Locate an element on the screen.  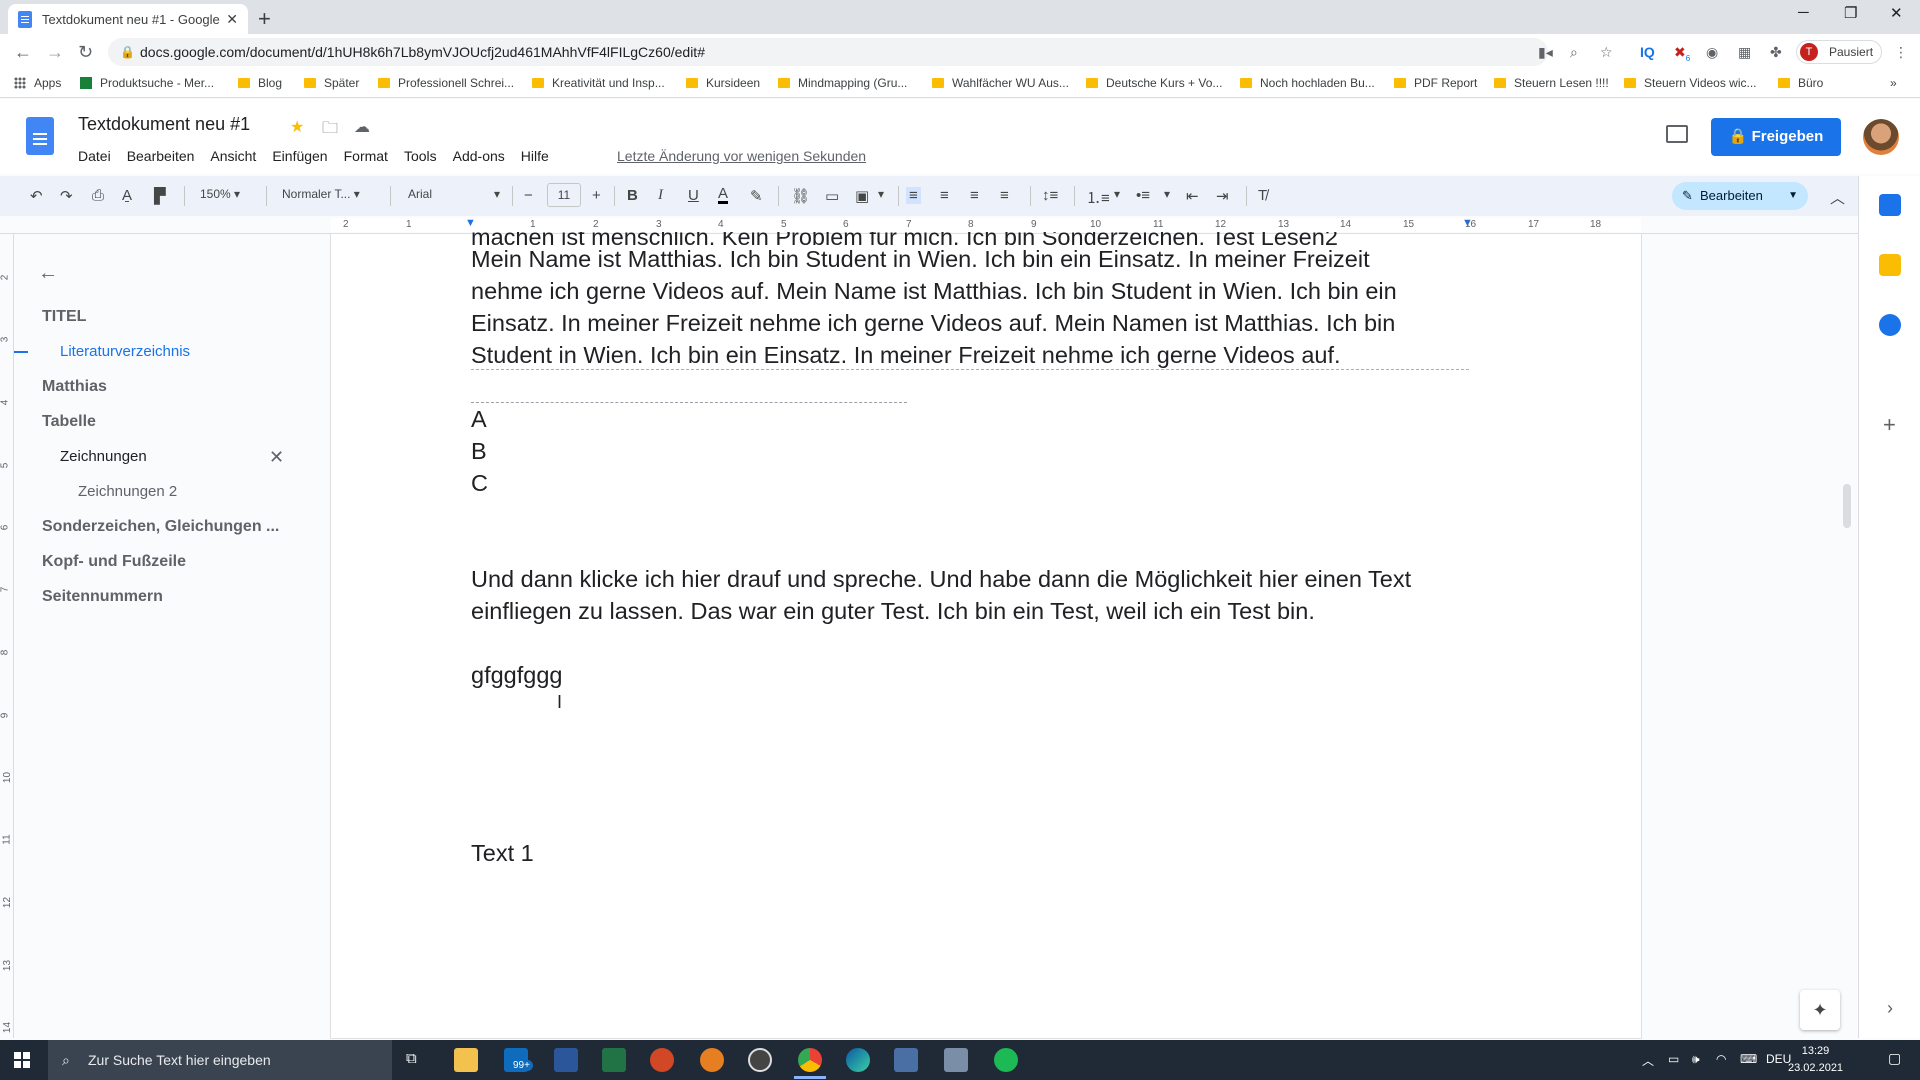
line-spacing-icon: ↕≡ is located at coordinates (1050, 195).